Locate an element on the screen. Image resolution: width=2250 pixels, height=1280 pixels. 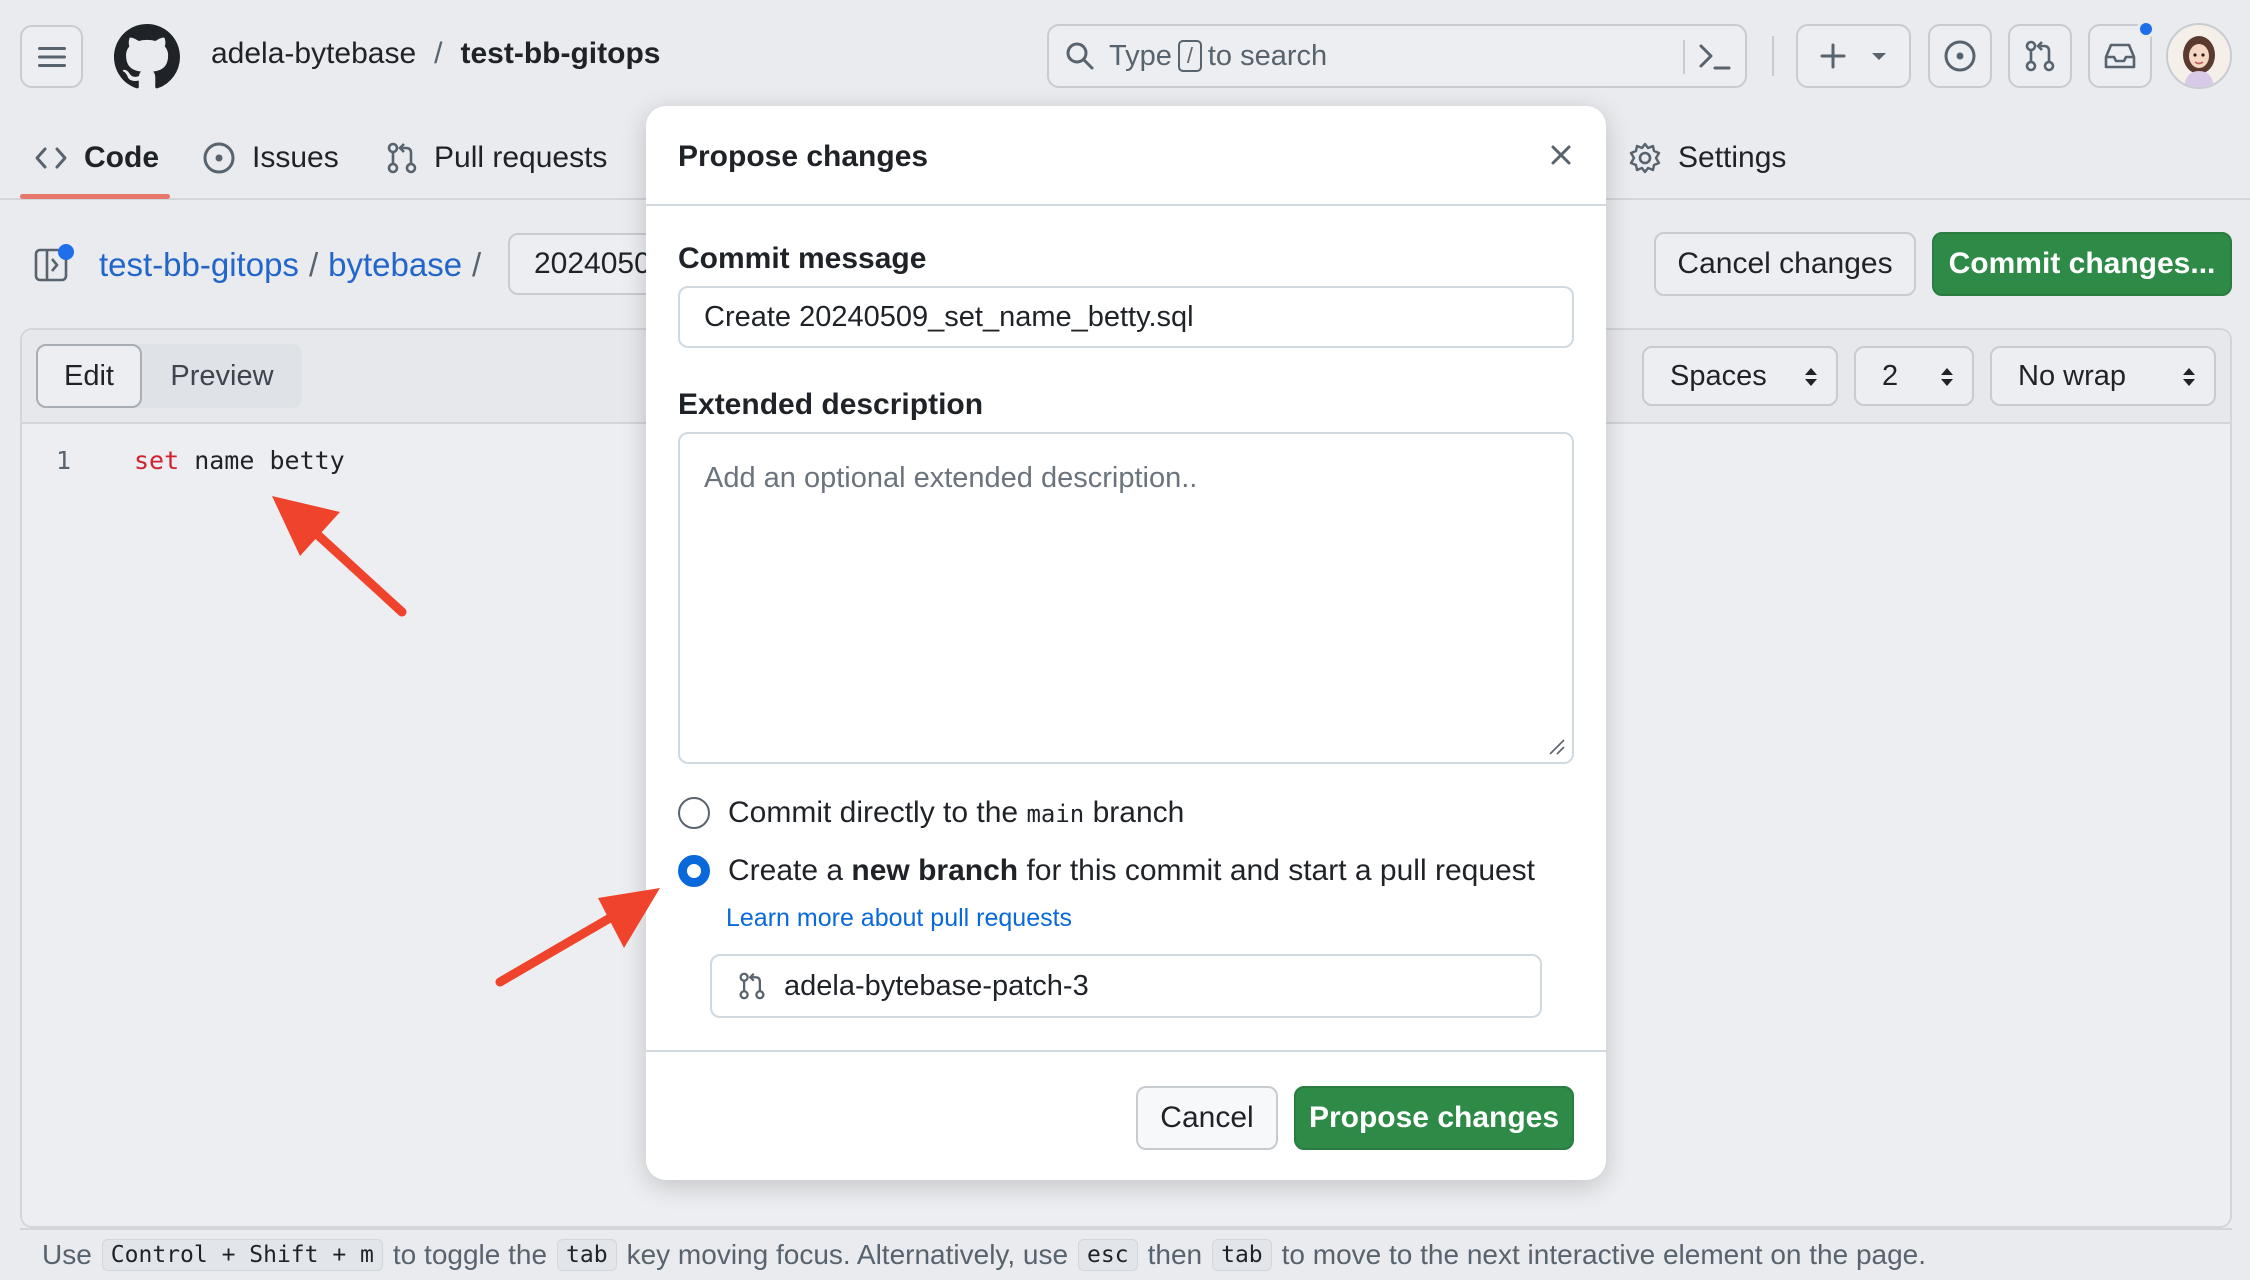
user-avatar-image is located at coordinates (2199, 56).